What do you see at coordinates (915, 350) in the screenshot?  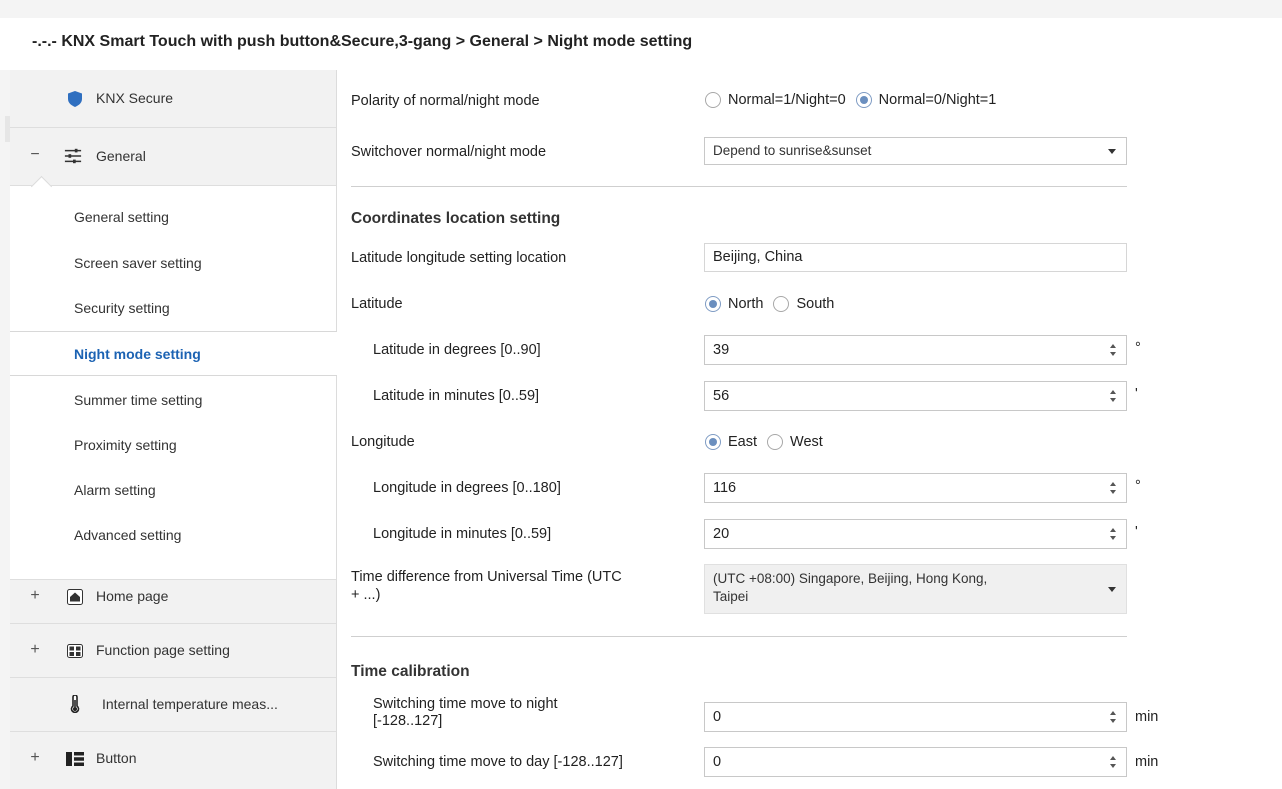 I see `lat-deg-spinner: 39` at bounding box center [915, 350].